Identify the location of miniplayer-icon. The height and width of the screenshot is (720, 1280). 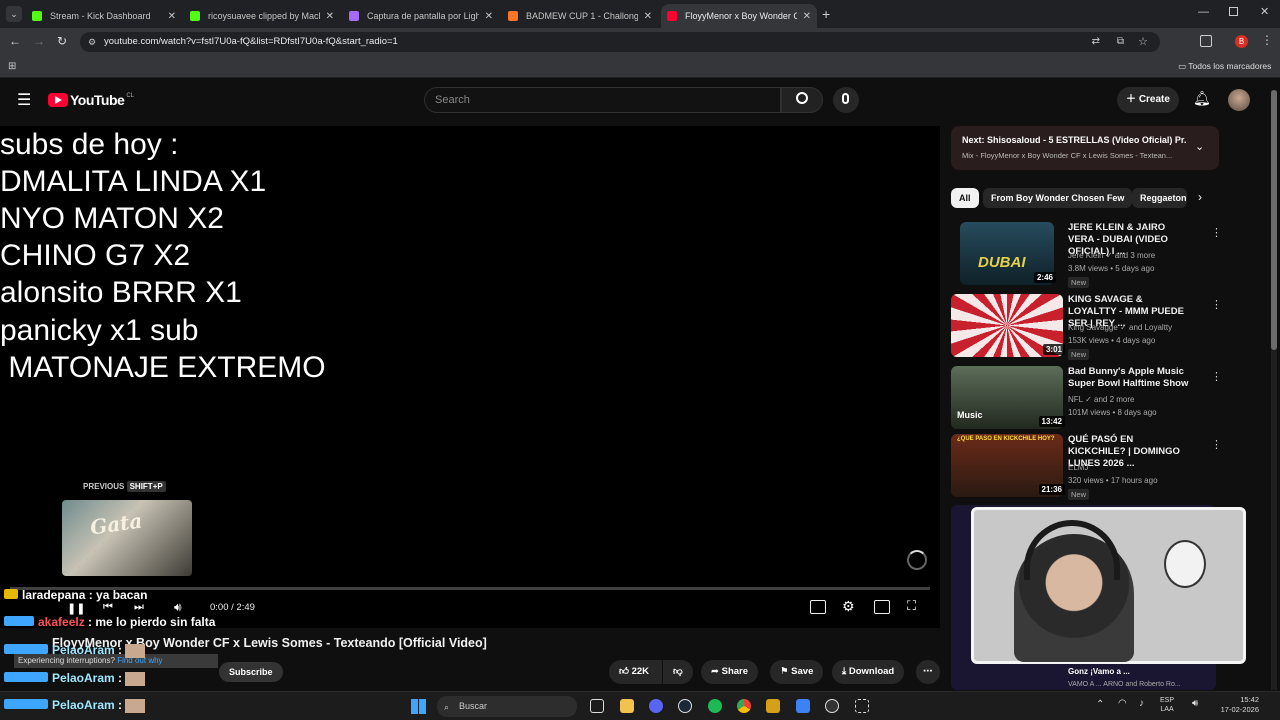
(882, 607).